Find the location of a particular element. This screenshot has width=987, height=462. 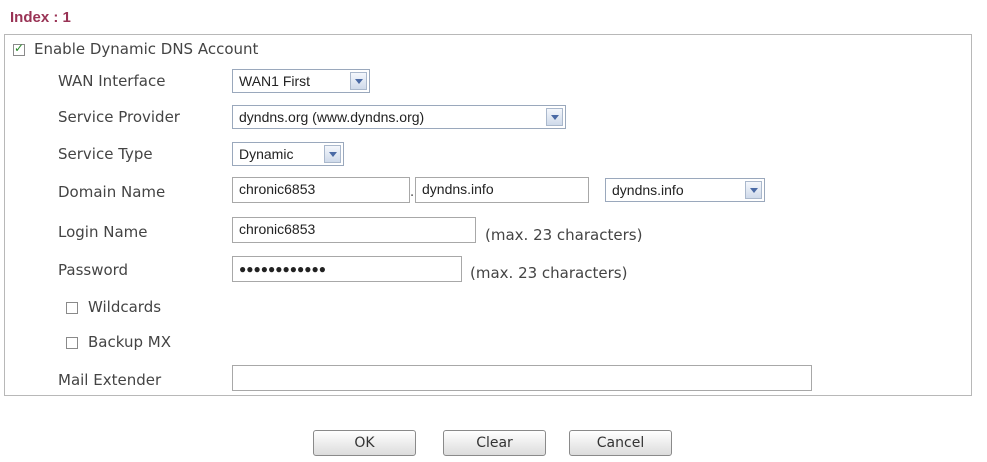

clear-button: Clear is located at coordinates (494, 443).